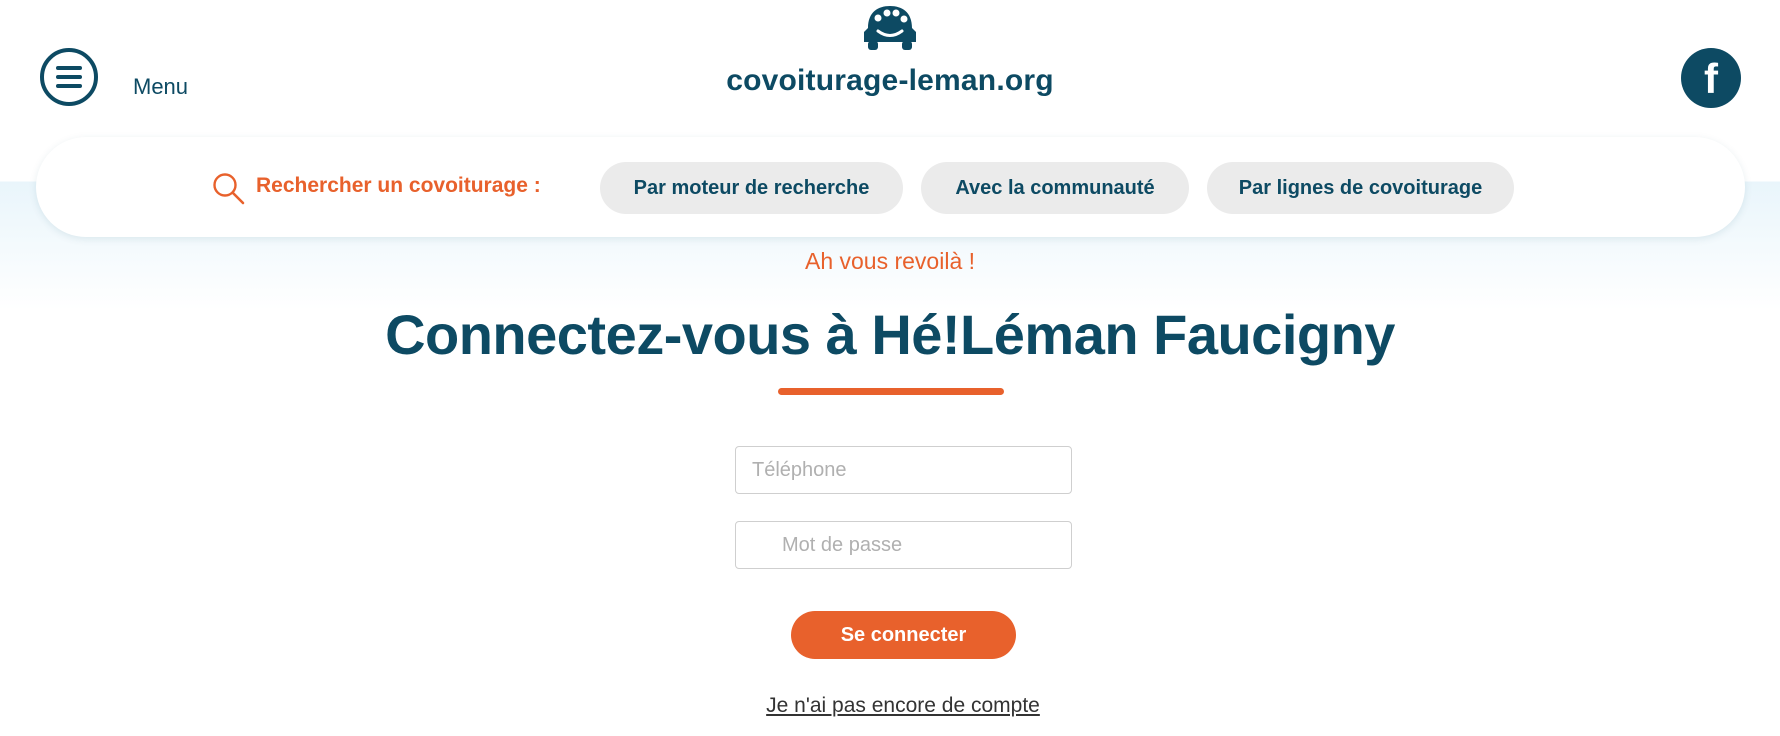  Describe the element at coordinates (890, 706) in the screenshot. I see `signup-link: Je n'ai pas encore de compte` at that location.